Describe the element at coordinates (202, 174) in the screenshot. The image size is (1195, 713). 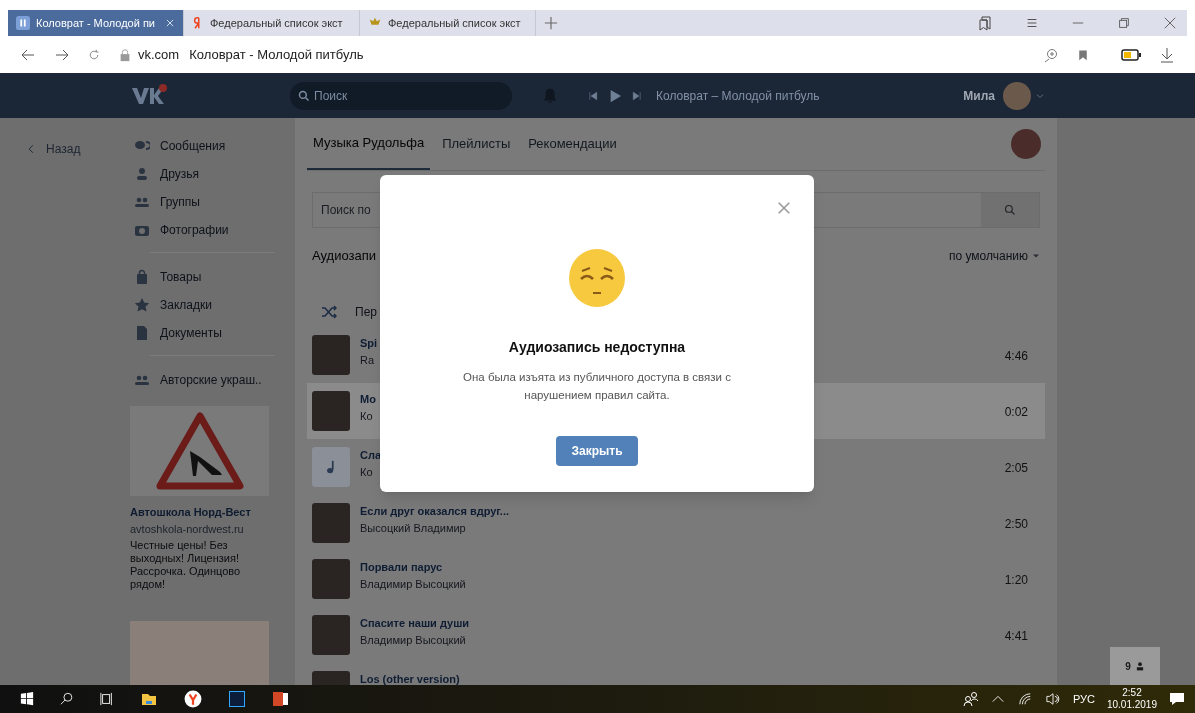
I see `sidebar-item: Друзья` at that location.